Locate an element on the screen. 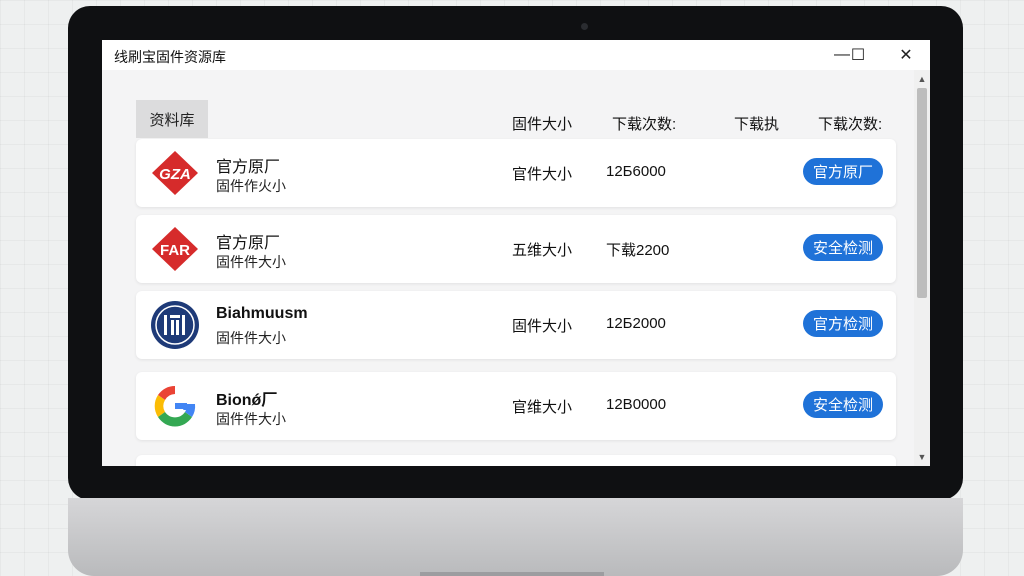 The height and width of the screenshot is (576, 1024). firmware-name: Bionǿ厂 is located at coordinates (247, 400).